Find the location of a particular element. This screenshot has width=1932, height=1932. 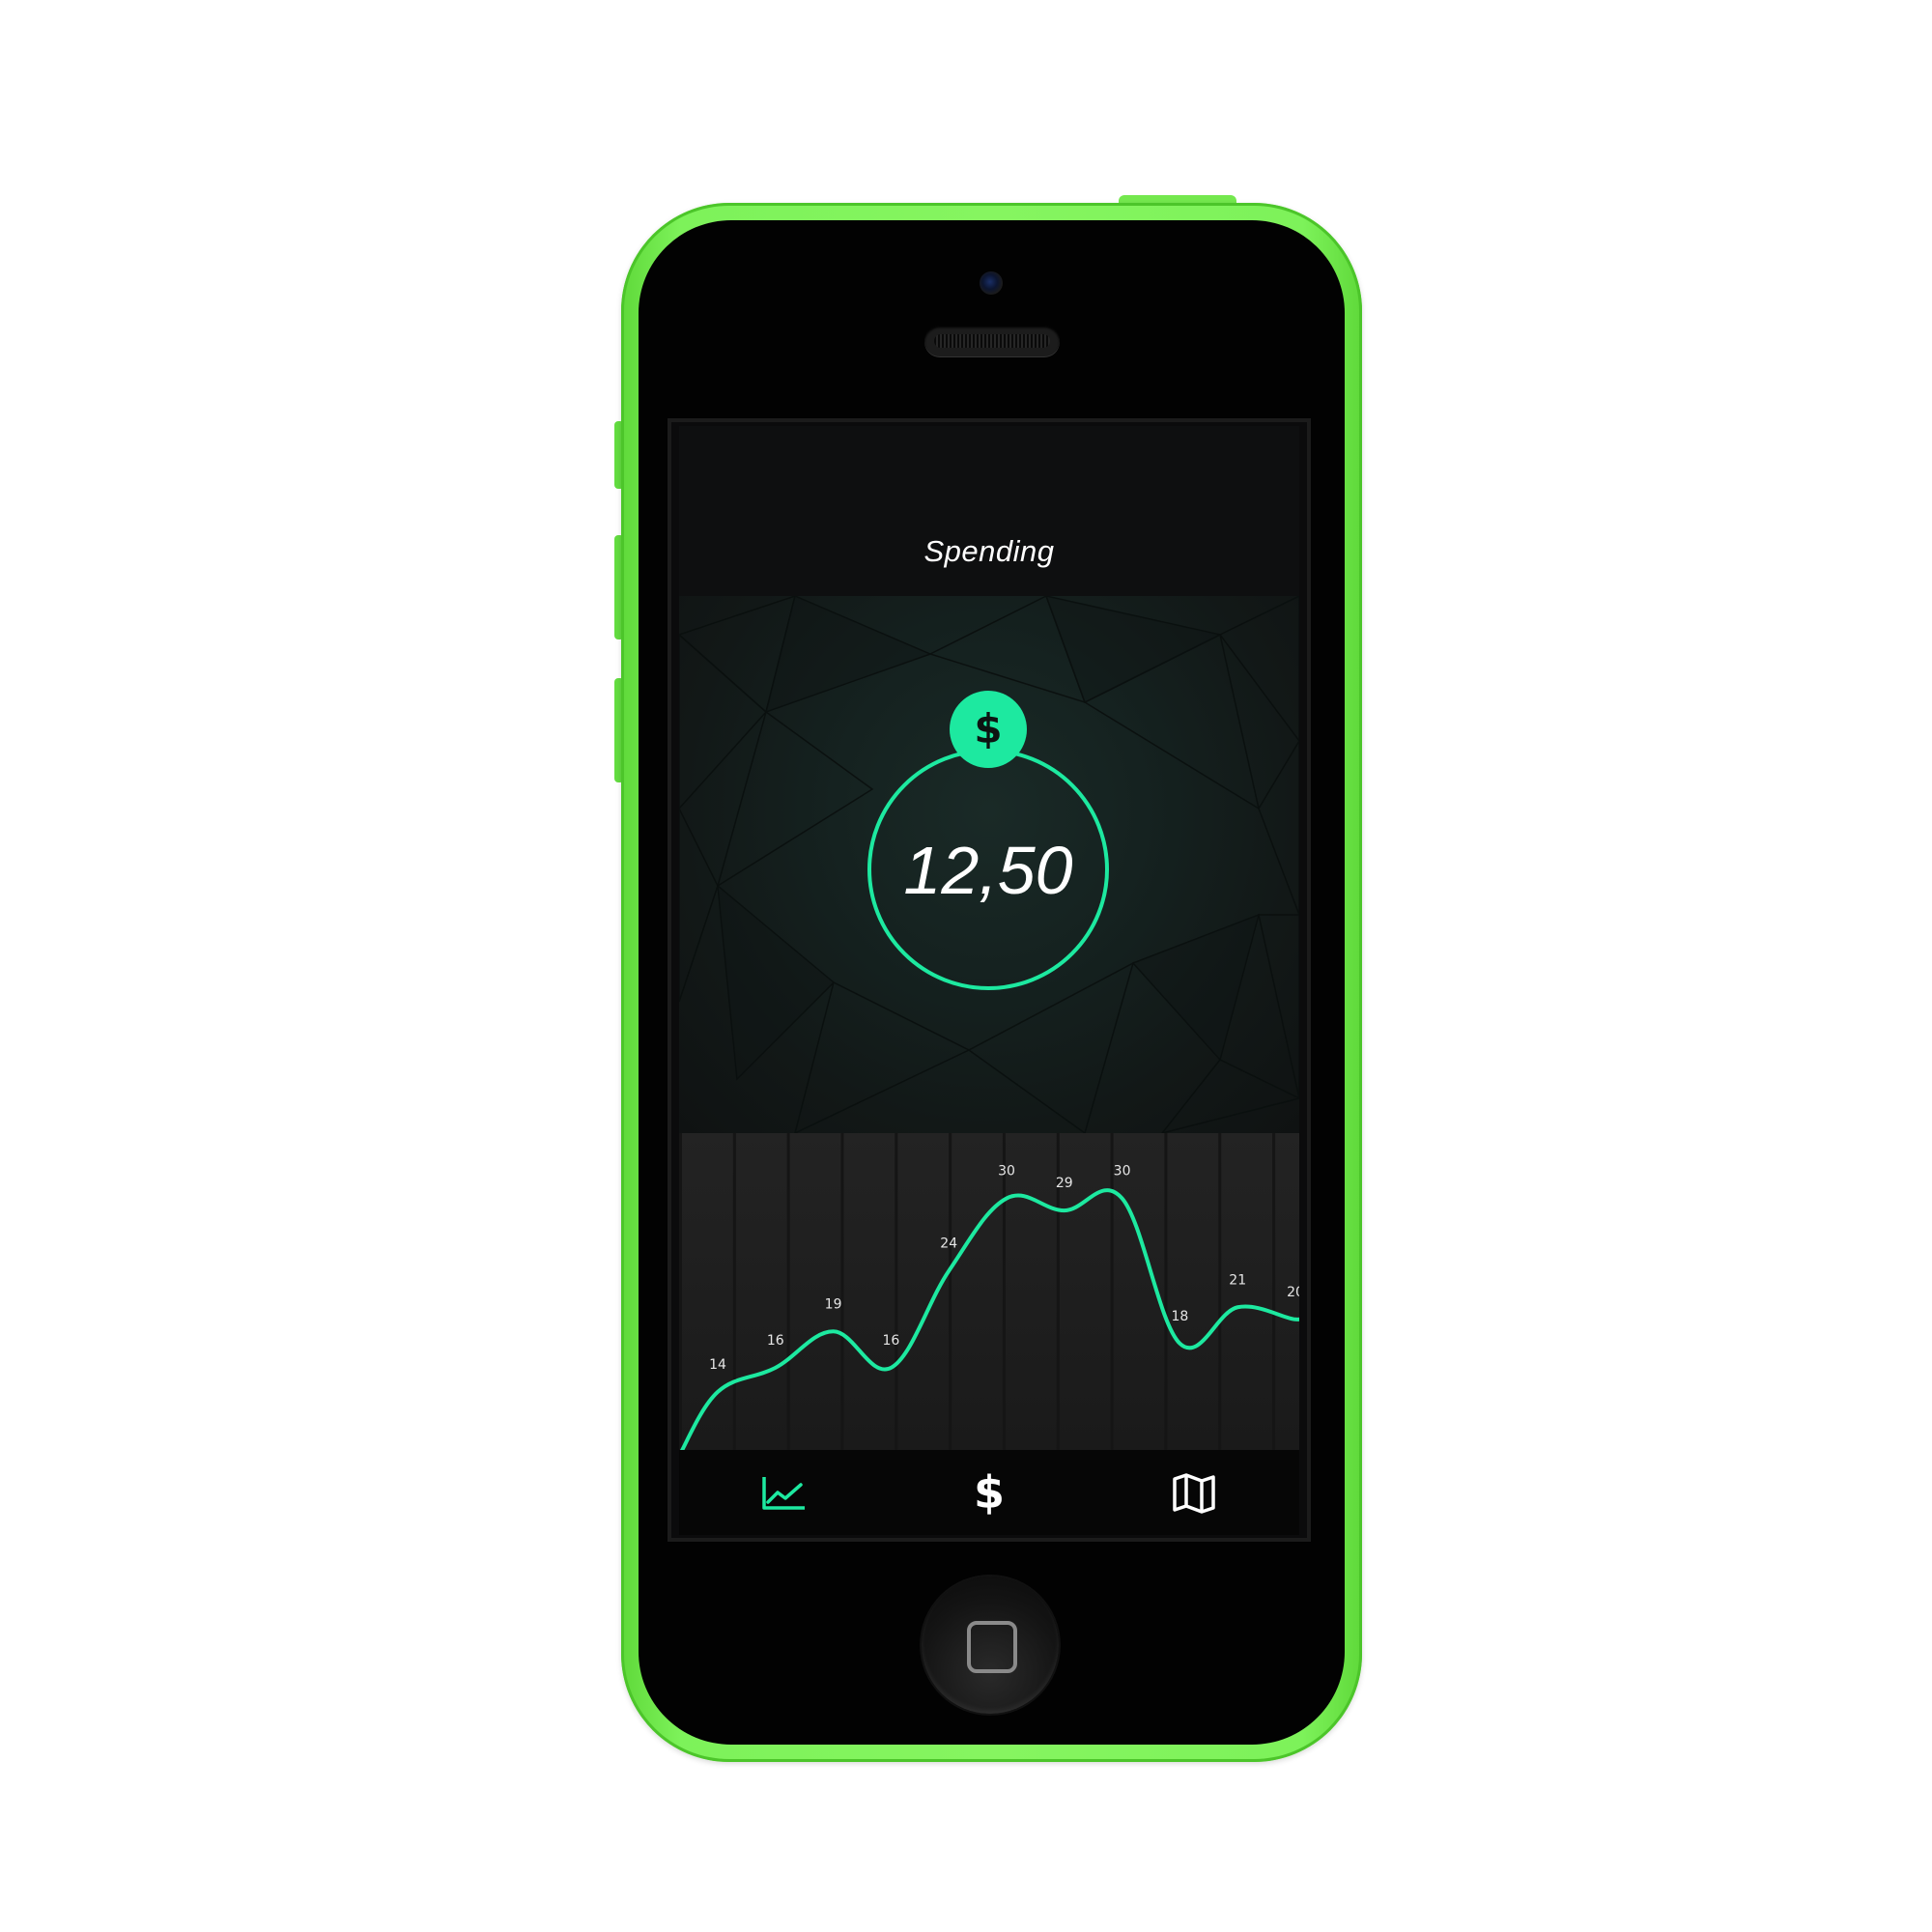

tab-map is located at coordinates (1194, 1492).